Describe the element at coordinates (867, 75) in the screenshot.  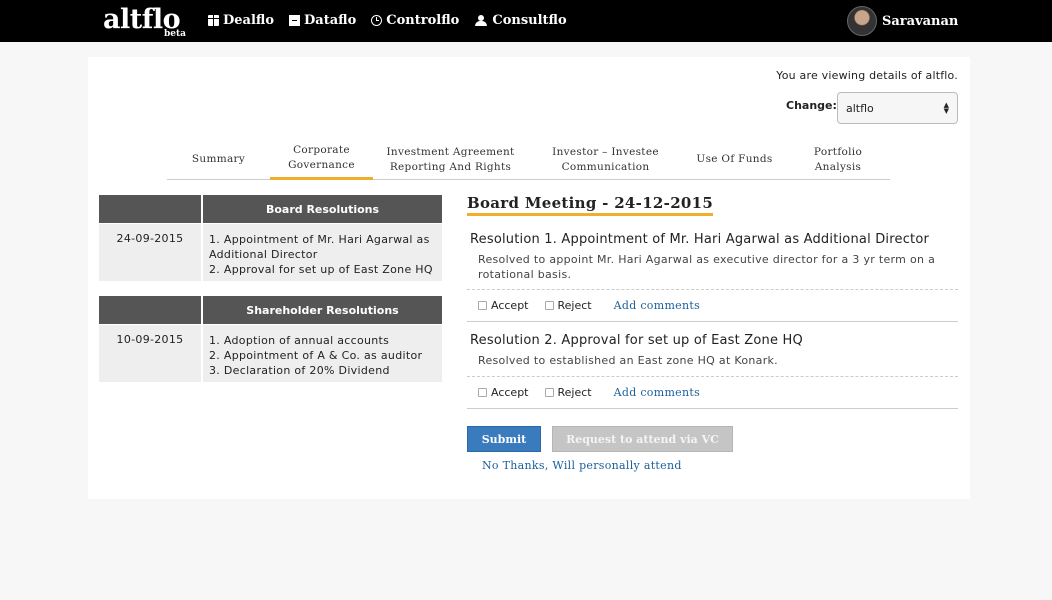
I see `viewing-text: You are viewing details of altflo.` at that location.